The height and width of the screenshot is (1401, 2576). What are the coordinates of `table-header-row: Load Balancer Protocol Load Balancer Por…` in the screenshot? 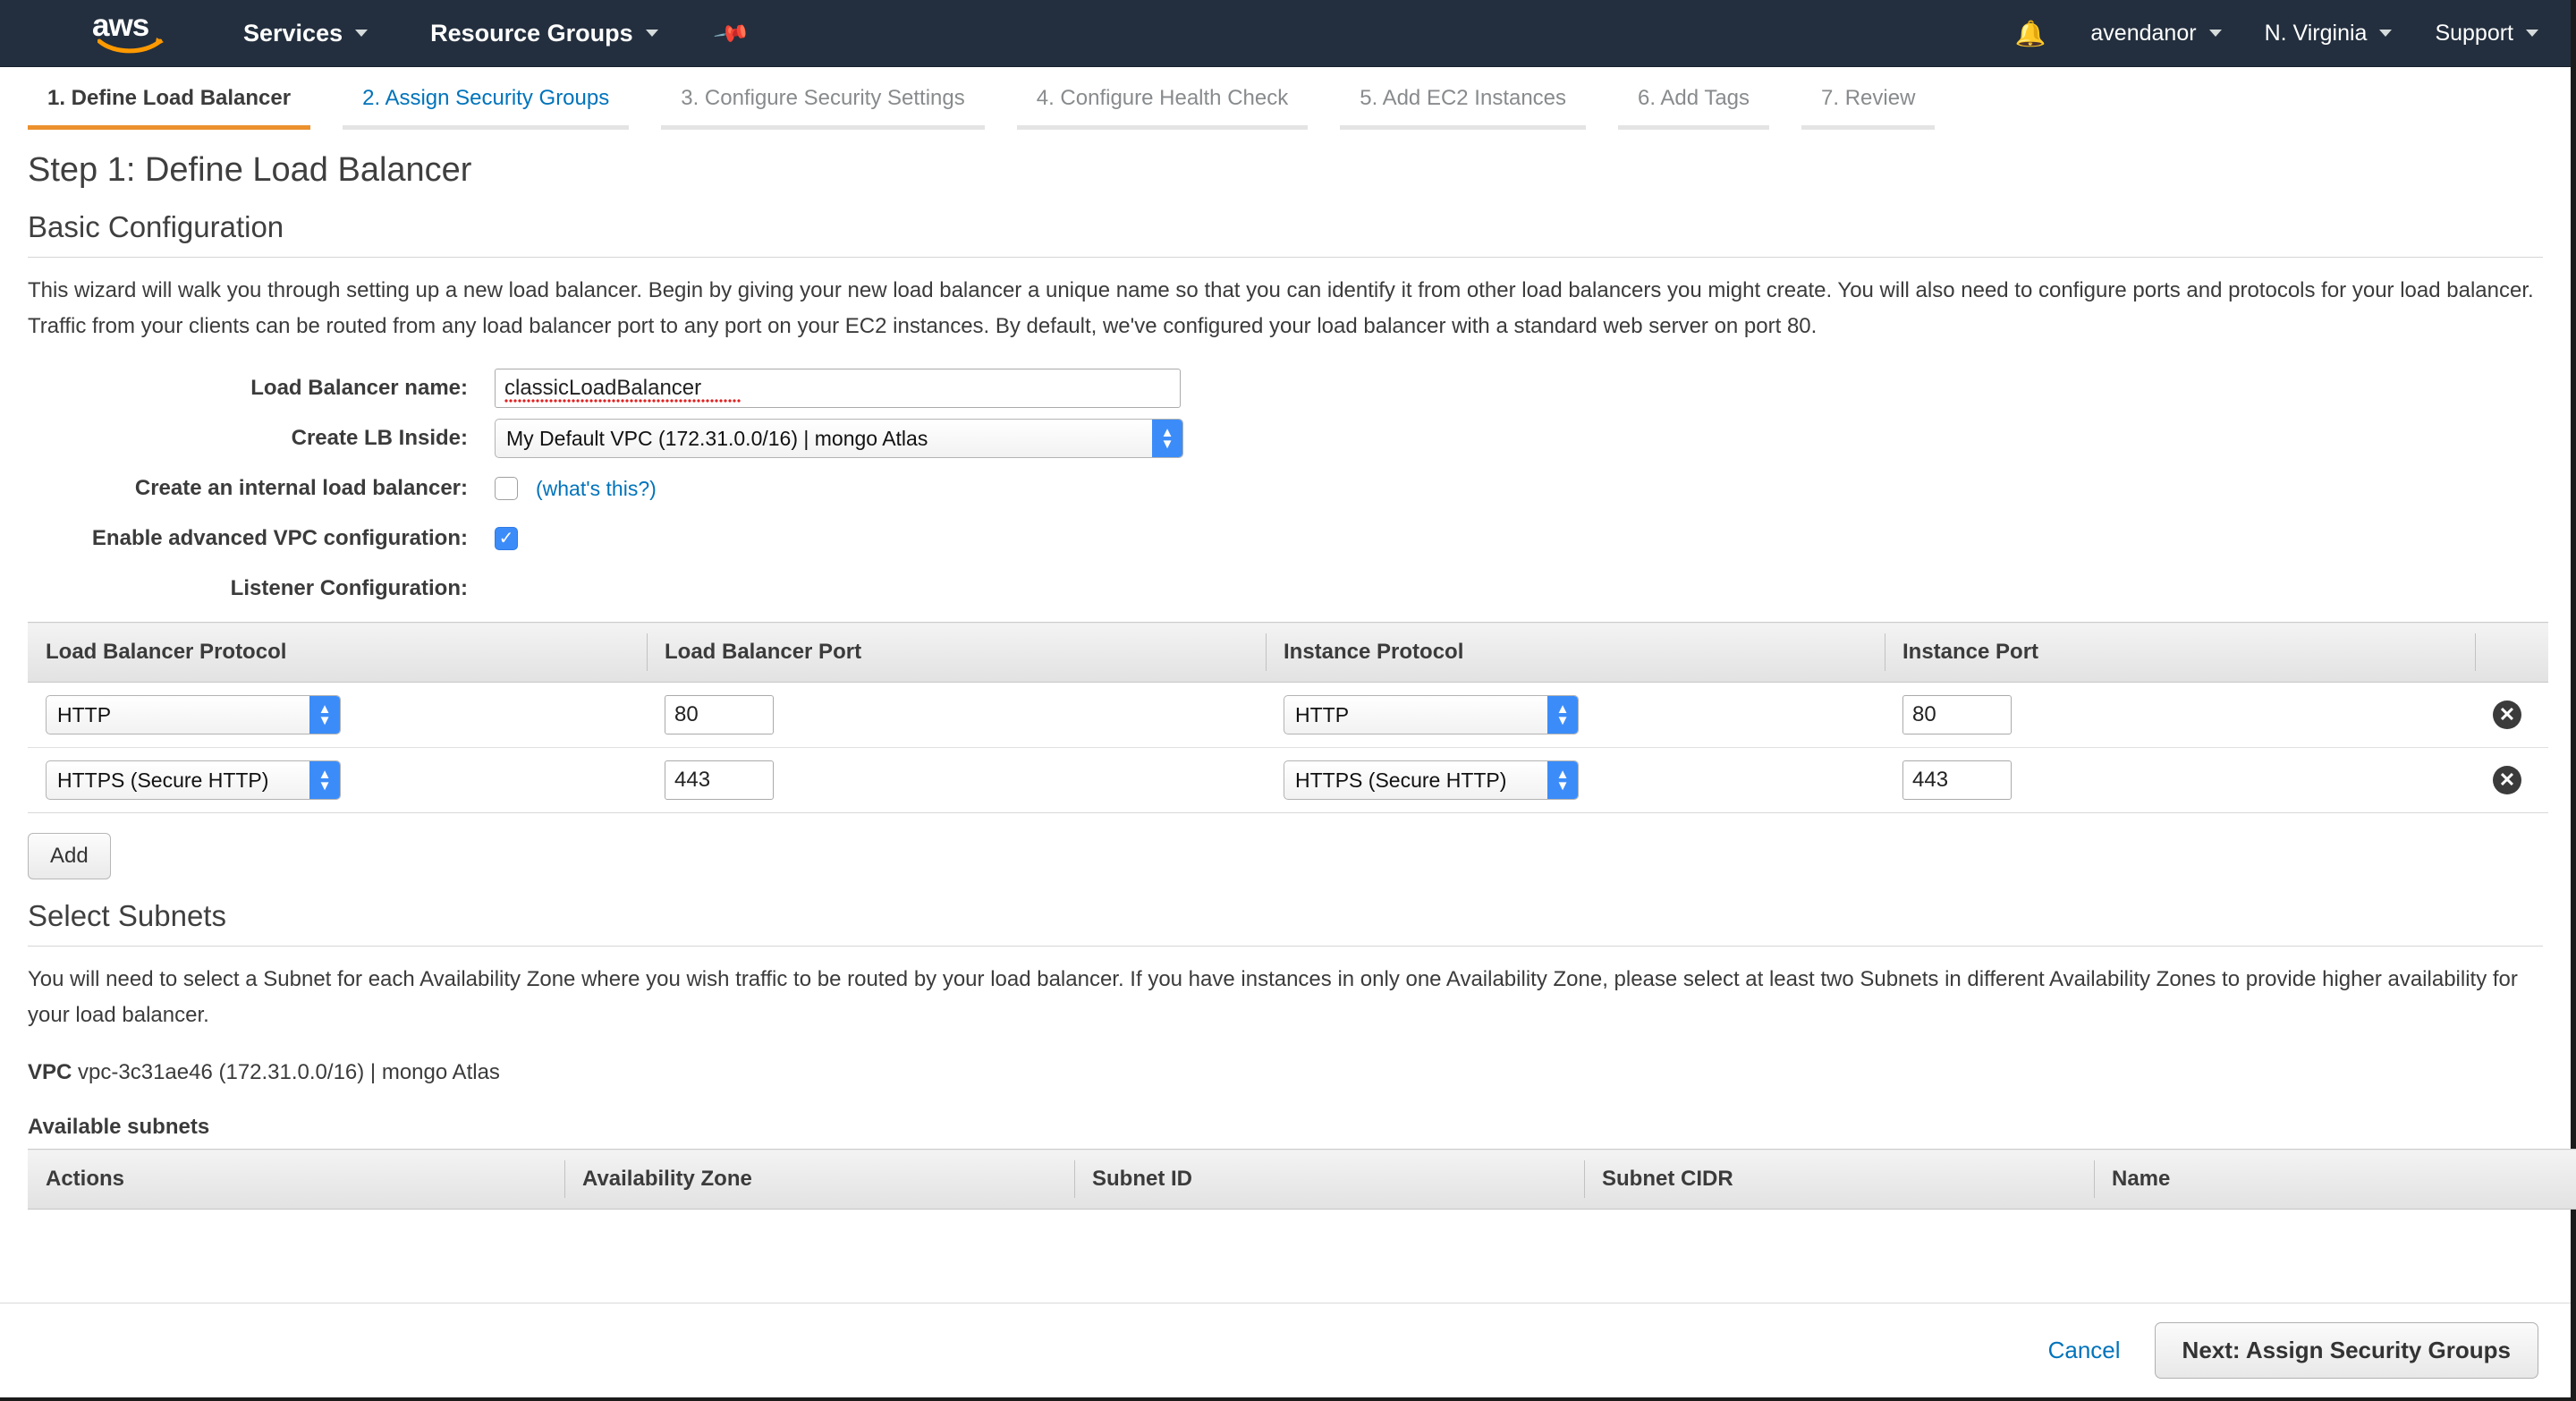 It's located at (1288, 652).